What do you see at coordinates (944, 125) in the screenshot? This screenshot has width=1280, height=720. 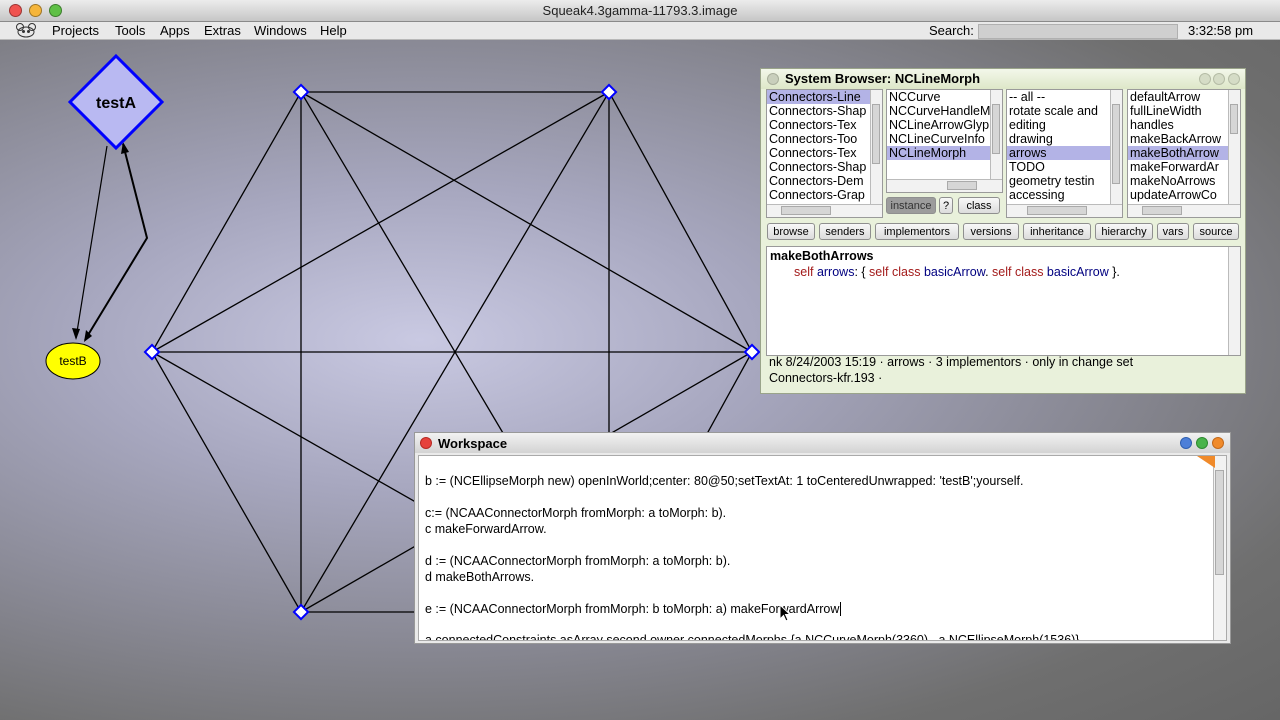 I see `list-item: NCLineArrowGlyp` at bounding box center [944, 125].